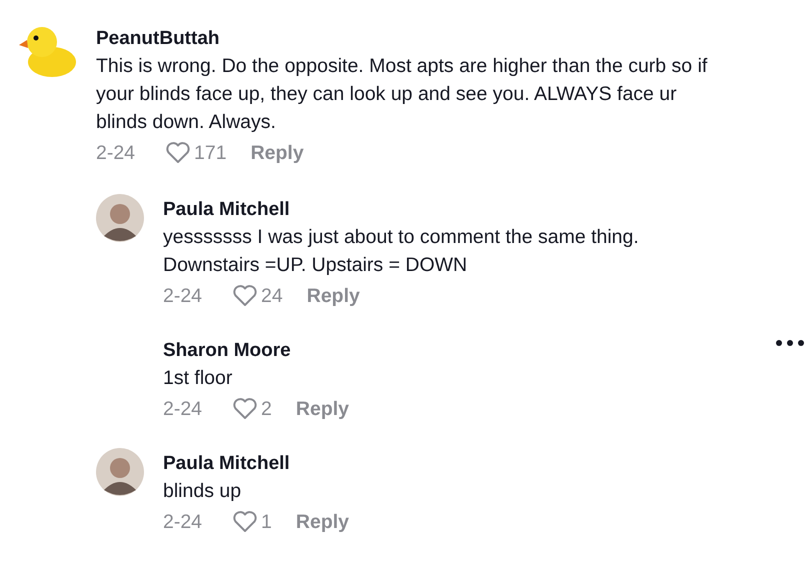 The image size is (807, 571). Describe the element at coordinates (210, 153) in the screenshot. I see `like-count: 171` at that location.